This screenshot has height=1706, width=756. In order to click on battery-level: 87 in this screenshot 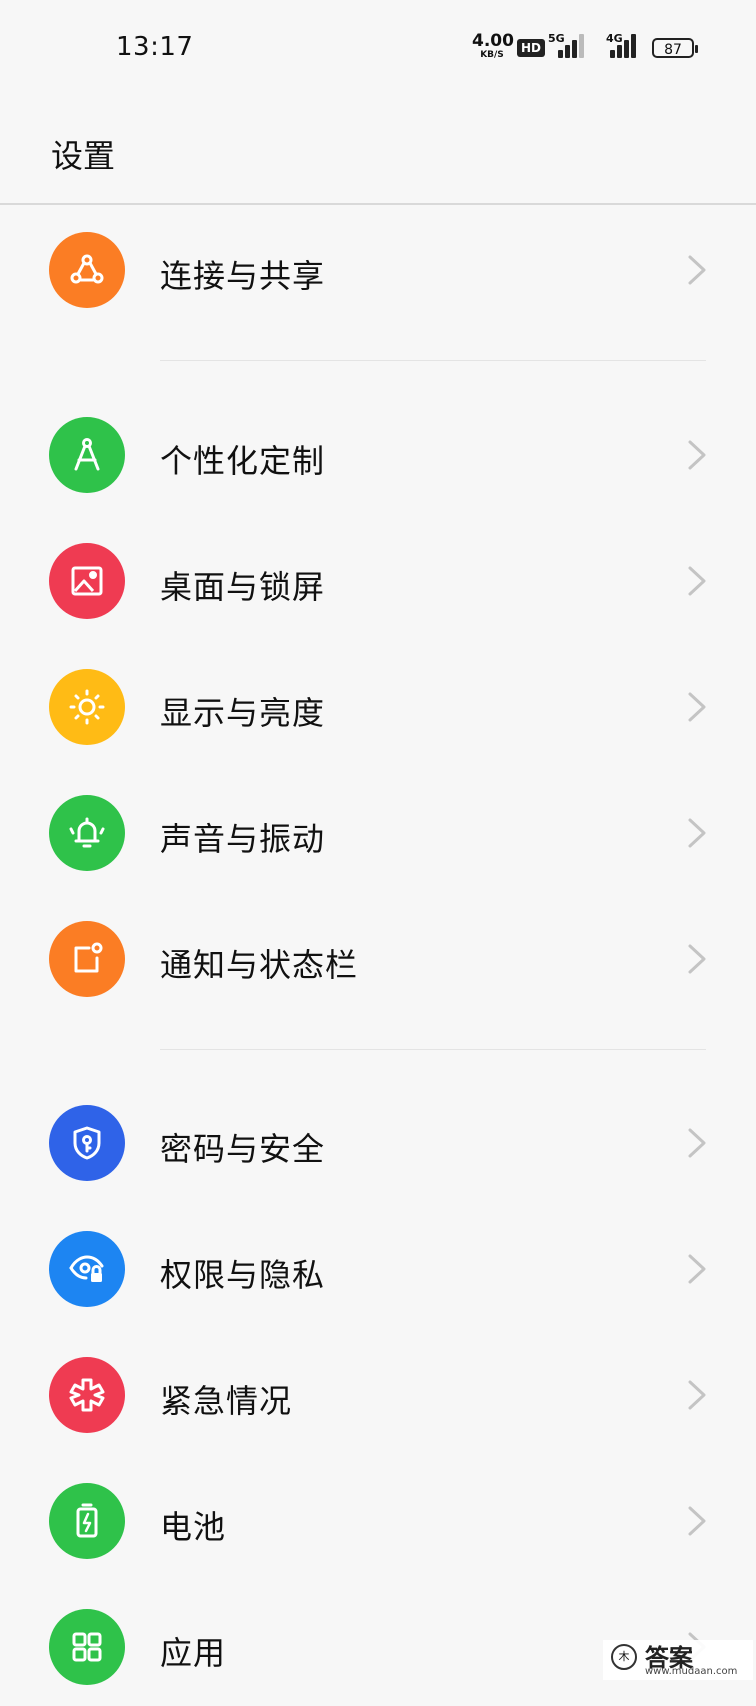, I will do `click(673, 50)`.